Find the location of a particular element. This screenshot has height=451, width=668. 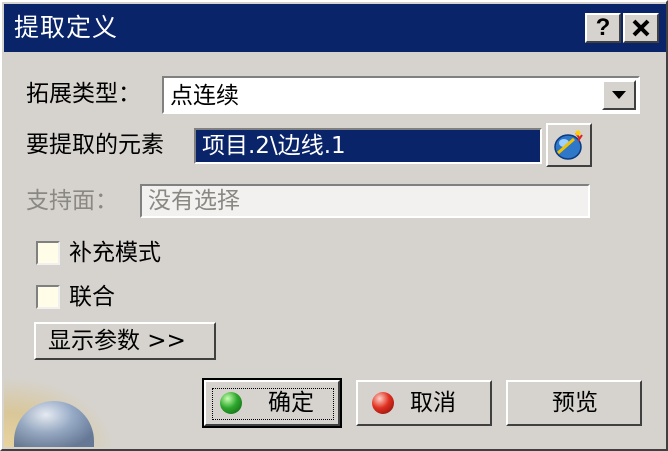

ok-button: 确定 is located at coordinates (272, 403).